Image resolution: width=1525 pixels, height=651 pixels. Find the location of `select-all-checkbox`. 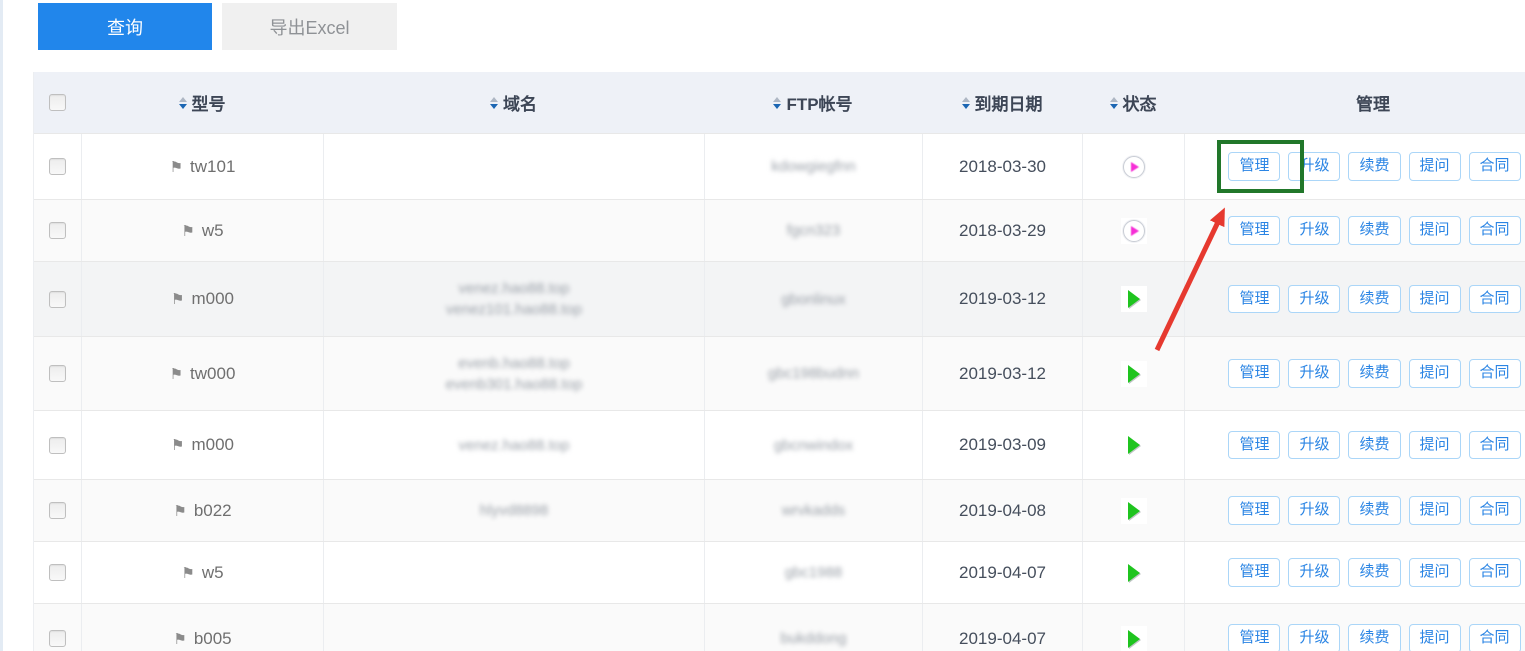

select-all-checkbox is located at coordinates (57, 102).